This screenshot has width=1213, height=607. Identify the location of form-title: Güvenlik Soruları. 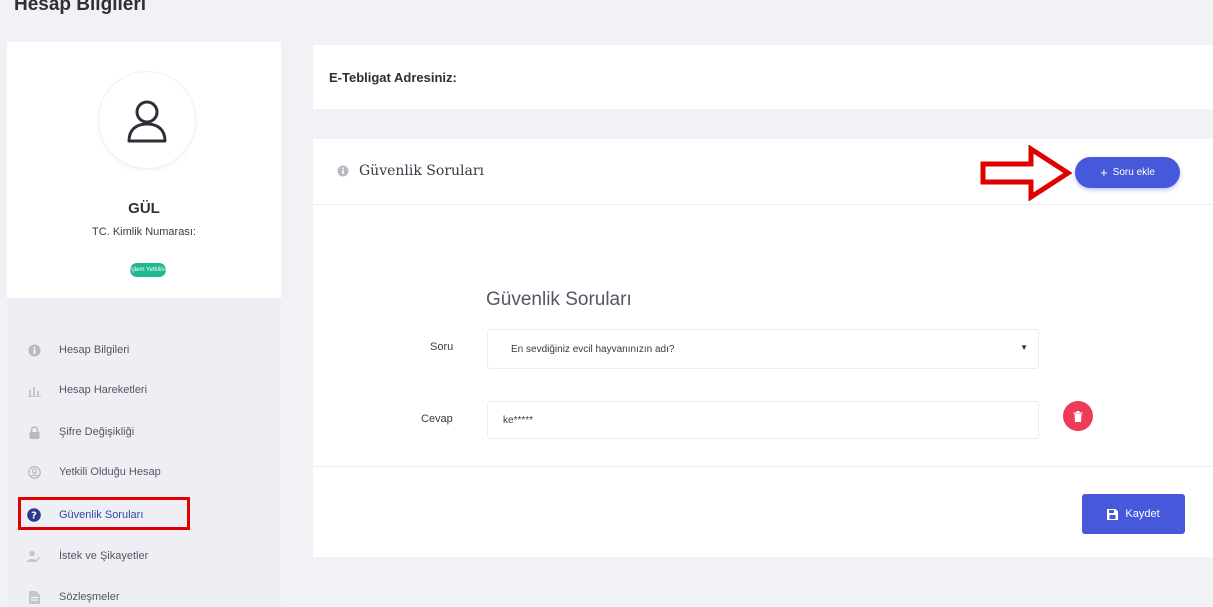
(559, 299).